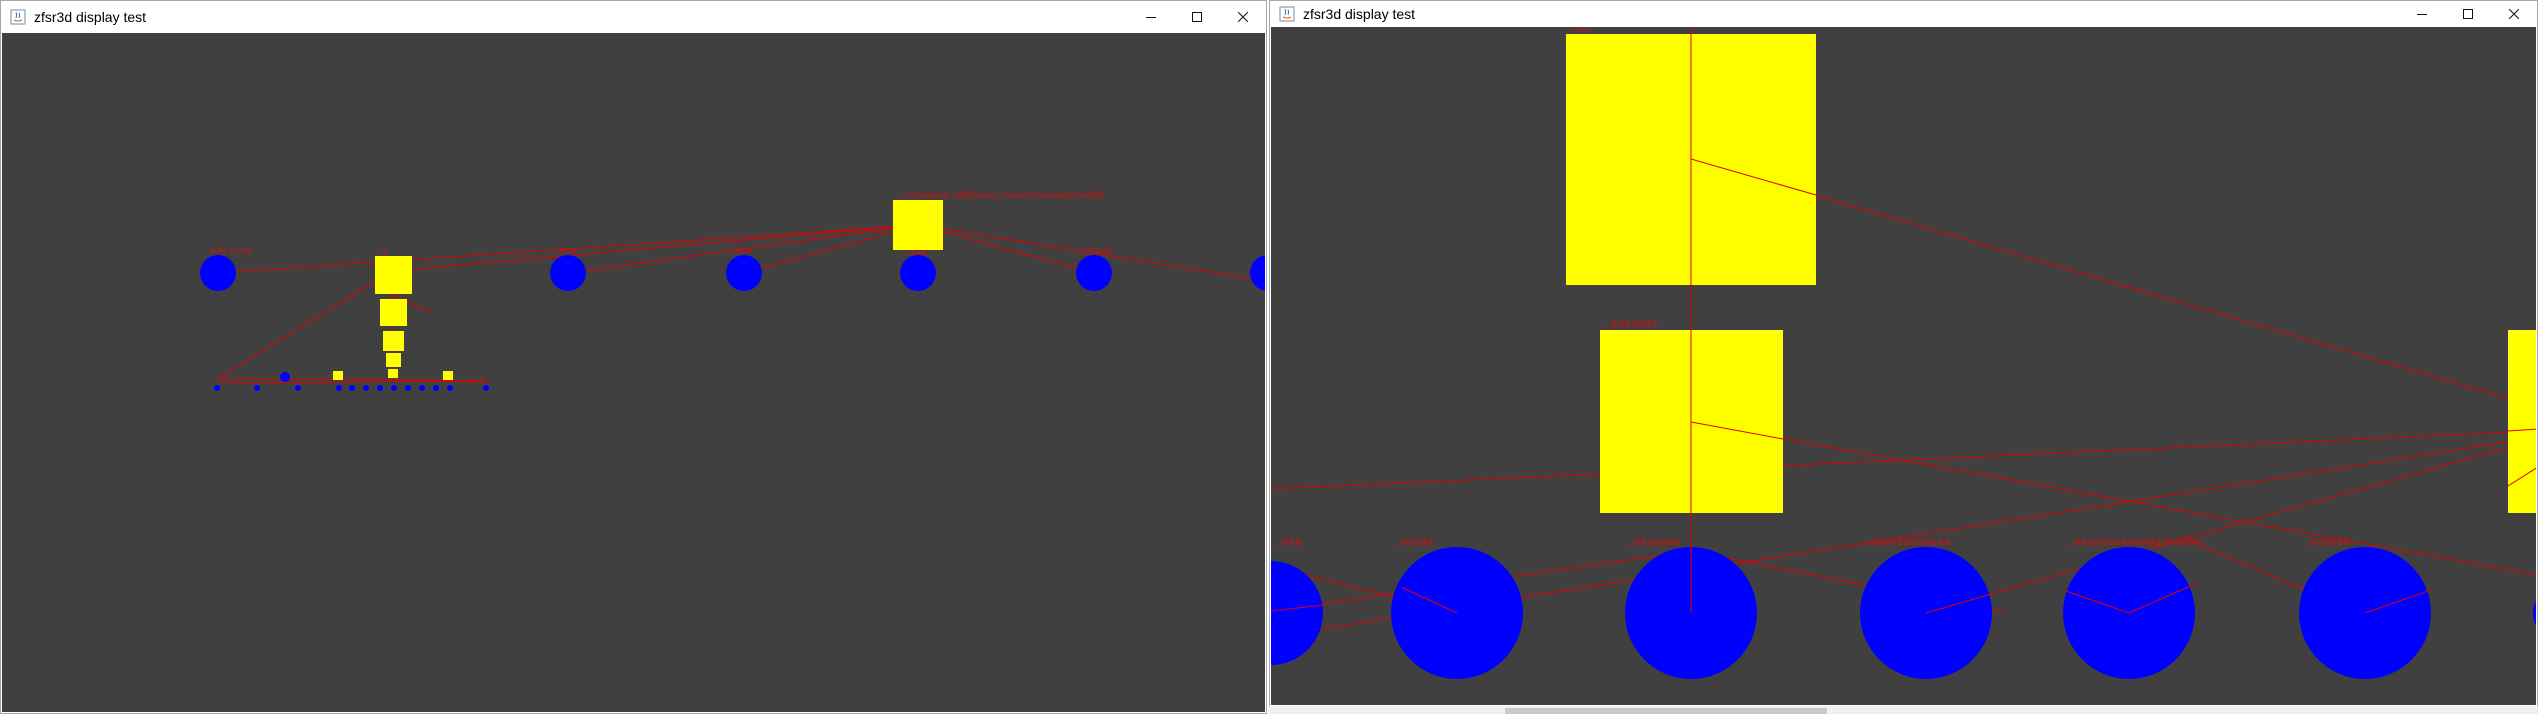 This screenshot has height=714, width=2538. What do you see at coordinates (226, 251) in the screenshot?
I see `disk-label: ...aaa.rt.aa` at bounding box center [226, 251].